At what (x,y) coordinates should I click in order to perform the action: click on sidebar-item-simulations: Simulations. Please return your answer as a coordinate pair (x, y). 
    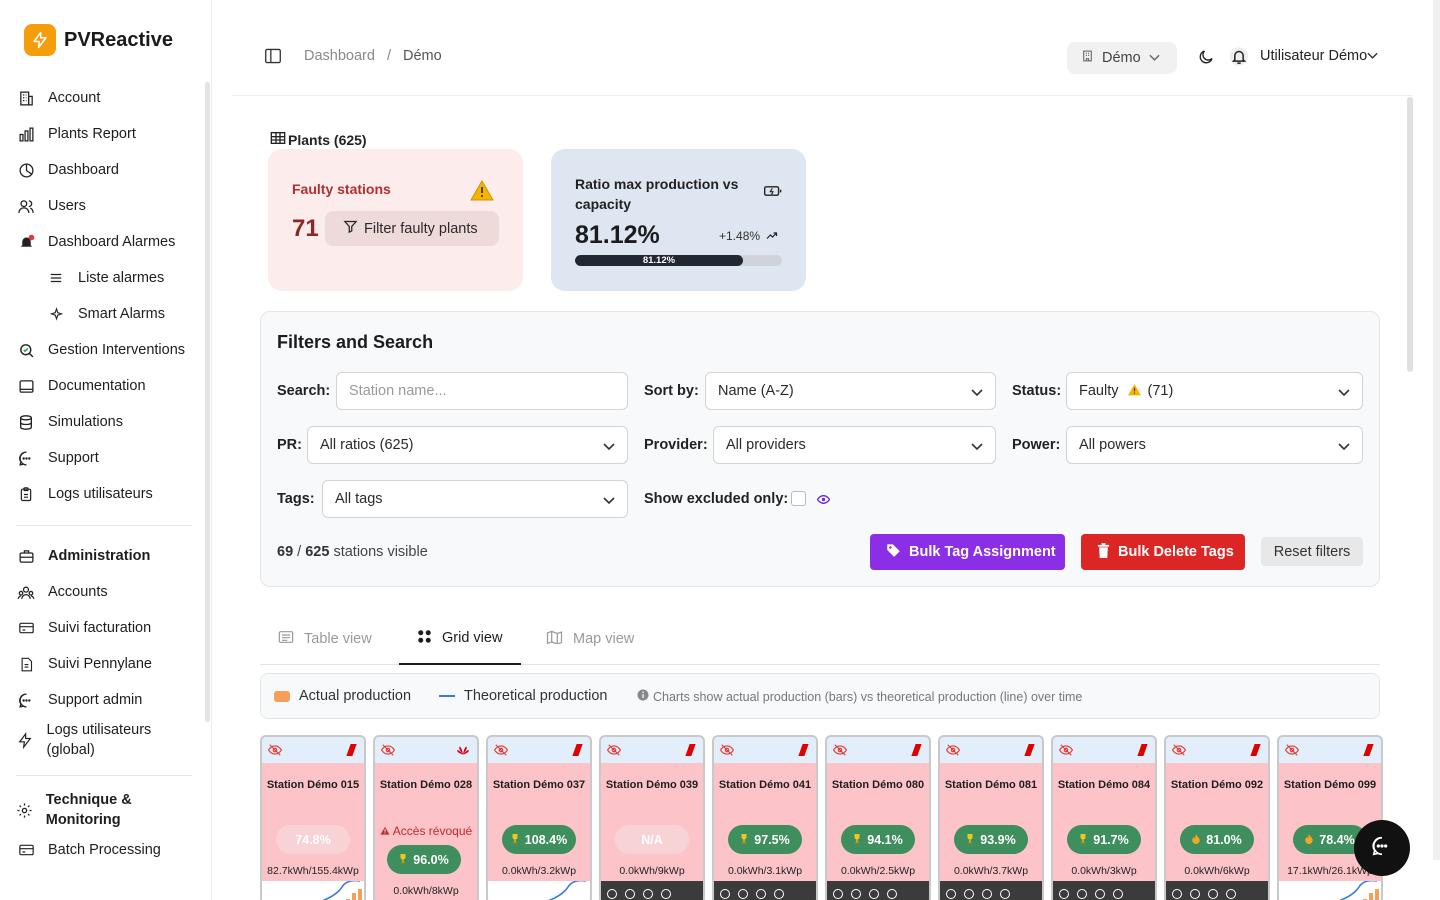
    Looking at the image, I should click on (104, 422).